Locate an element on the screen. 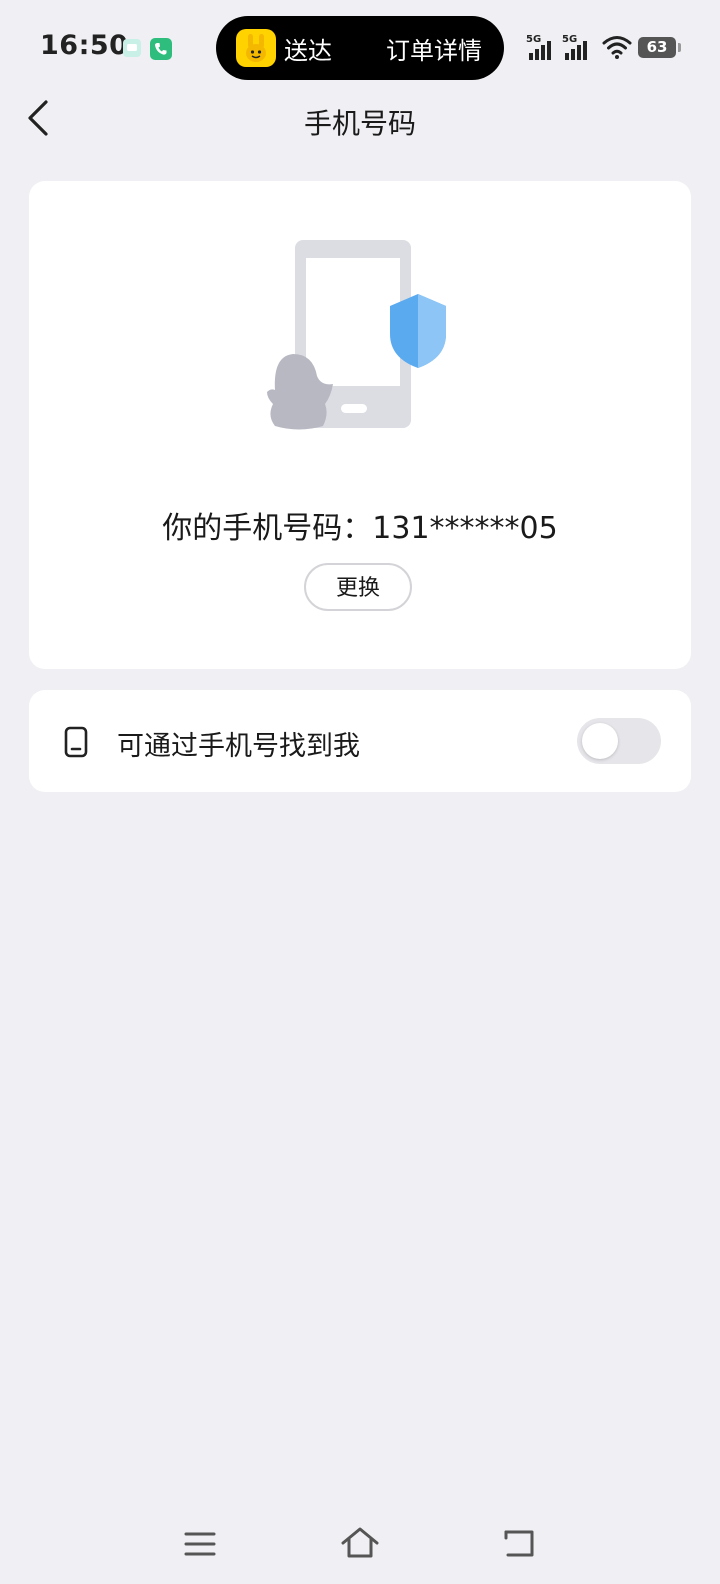 This screenshot has width=720, height=1584. recent-apps-button is located at coordinates (200, 1546).